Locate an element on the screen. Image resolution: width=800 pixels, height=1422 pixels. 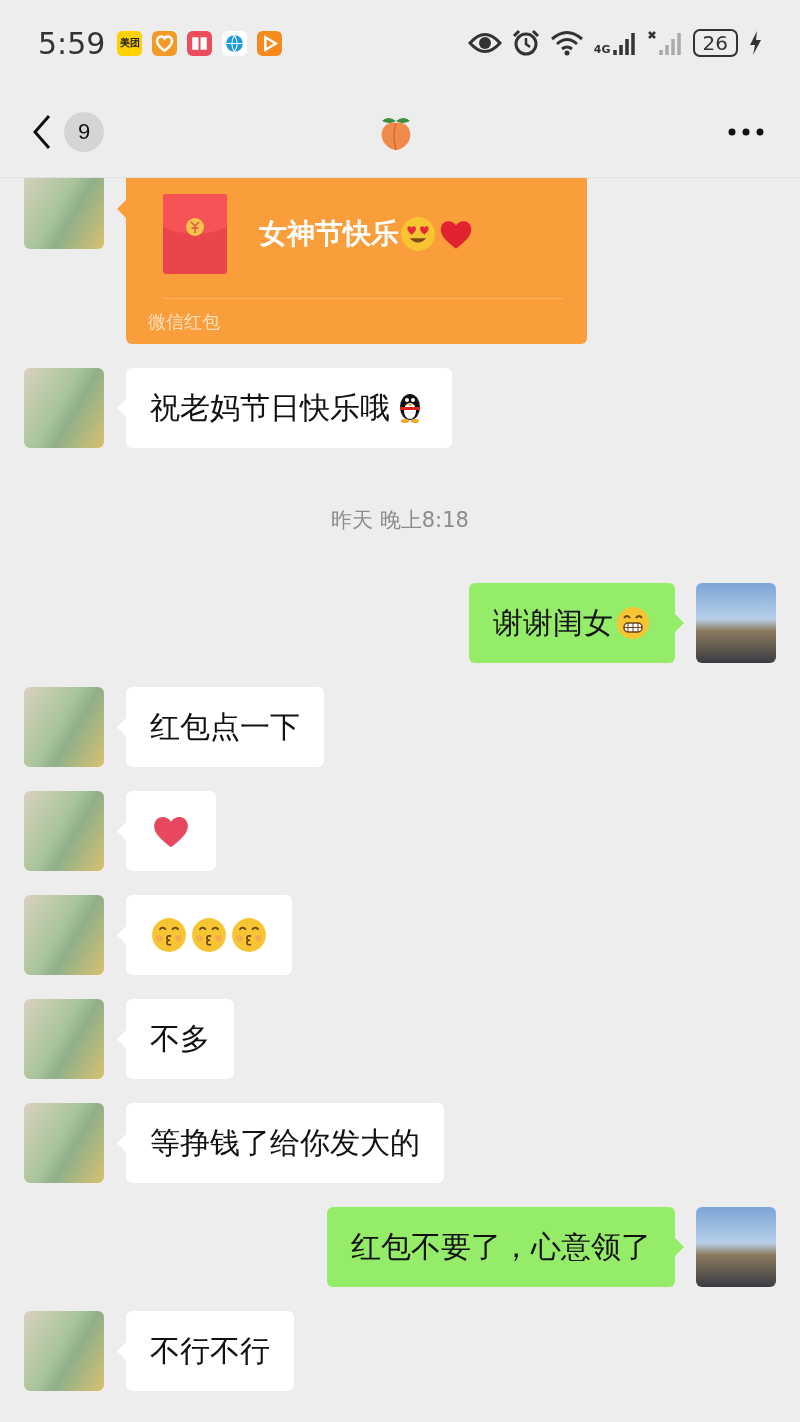
more-button is located at coordinates (746, 131).